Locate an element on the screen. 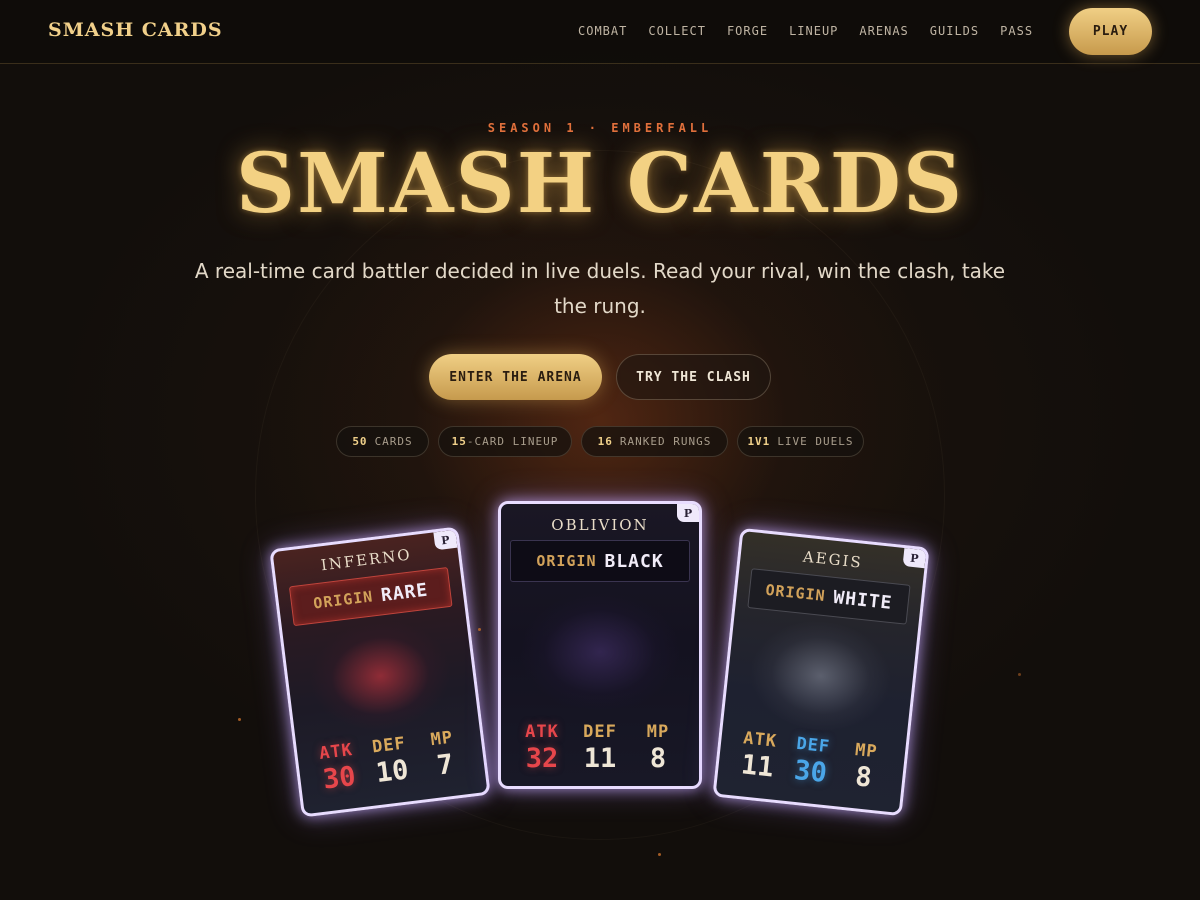 The height and width of the screenshot is (900, 1200). stat-label: MP is located at coordinates (658, 732).